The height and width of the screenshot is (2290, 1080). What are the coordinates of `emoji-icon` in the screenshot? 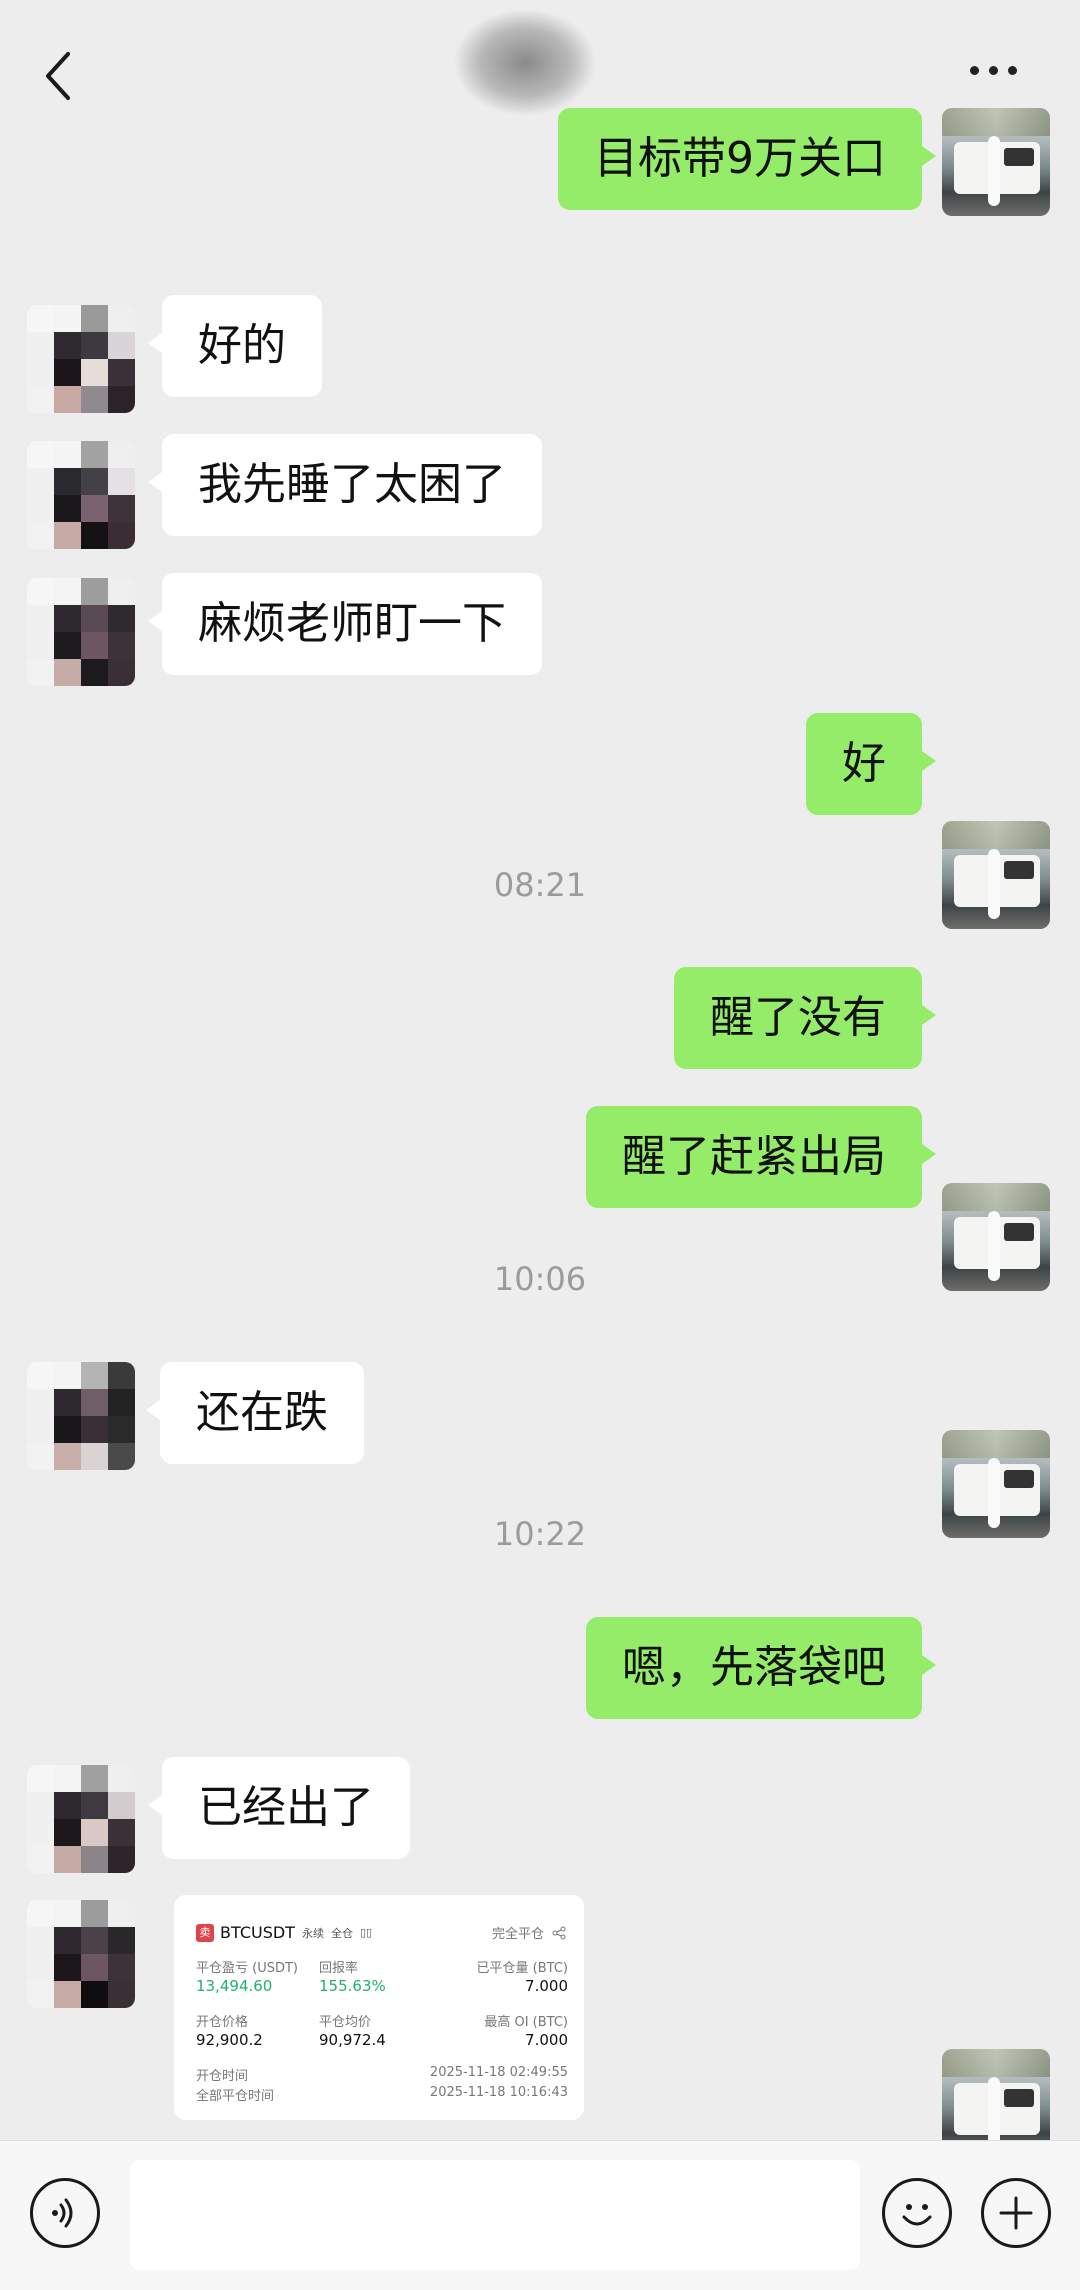 It's located at (917, 2215).